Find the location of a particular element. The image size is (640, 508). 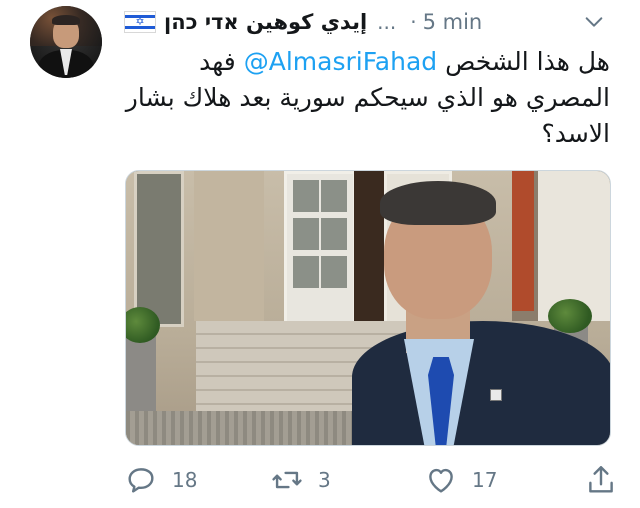

tweet-actions: 18 3 17 is located at coordinates (371, 480).